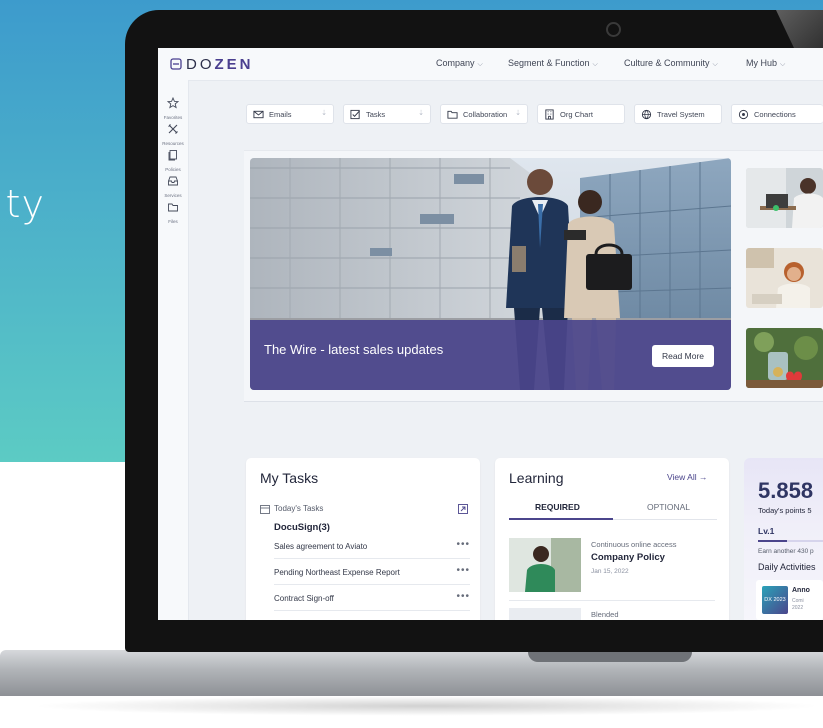 This screenshot has height=728, width=823. What do you see at coordinates (775, 600) in the screenshot?
I see `dx2023-badge: DX 2023` at bounding box center [775, 600].